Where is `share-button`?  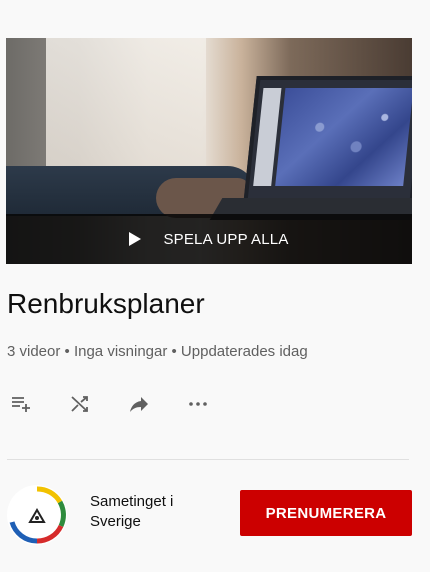
share-button is located at coordinates (139, 404).